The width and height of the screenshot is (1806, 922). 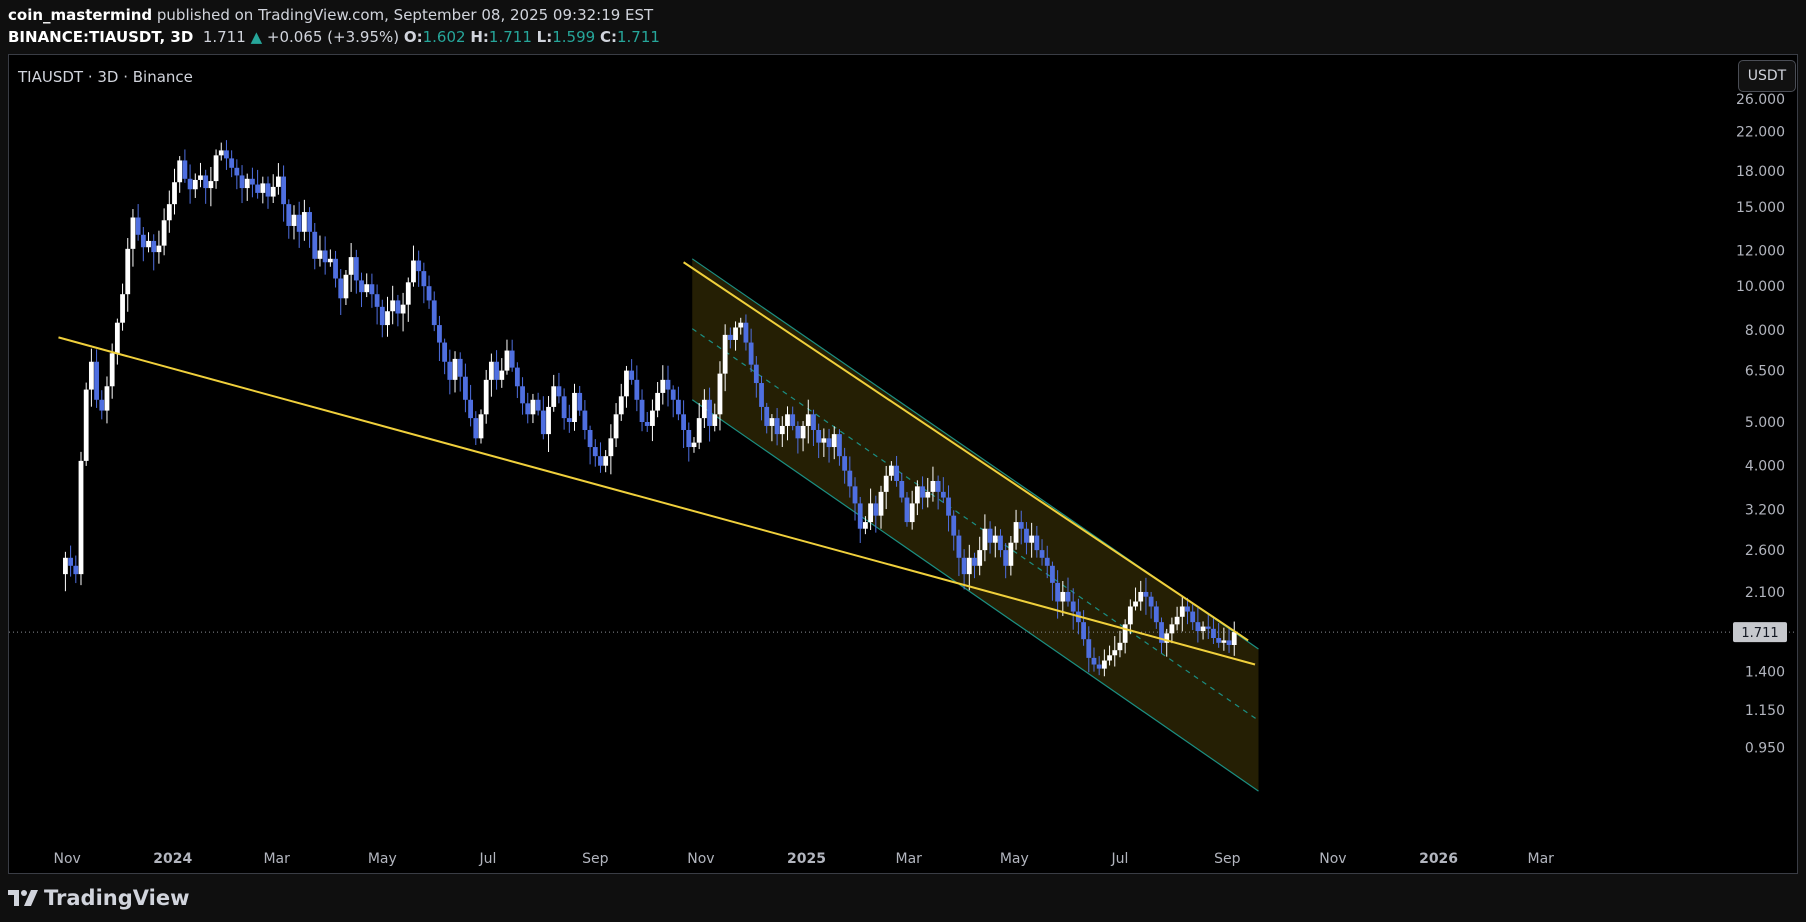 What do you see at coordinates (224, 37) in the screenshot?
I see `last-price: 1.711` at bounding box center [224, 37].